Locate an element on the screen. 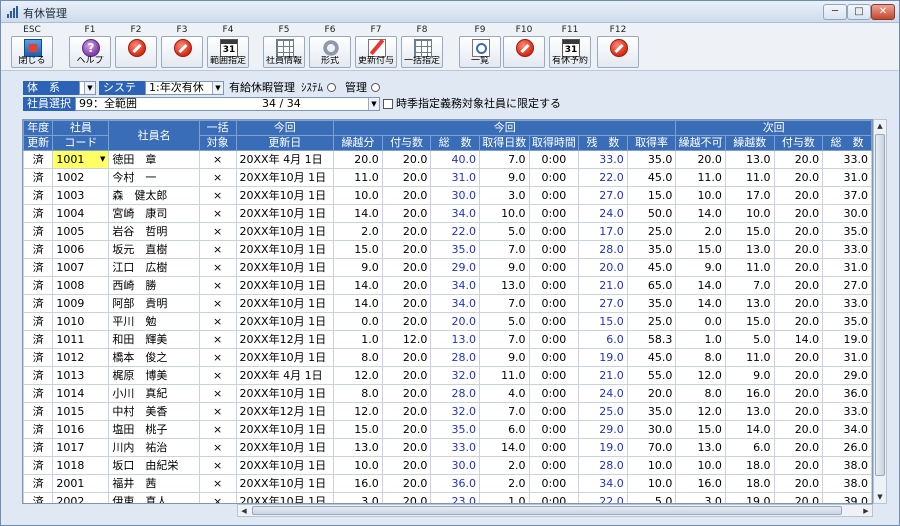 The height and width of the screenshot is (526, 900). cell-rate: 15.0 is located at coordinates (651, 195).